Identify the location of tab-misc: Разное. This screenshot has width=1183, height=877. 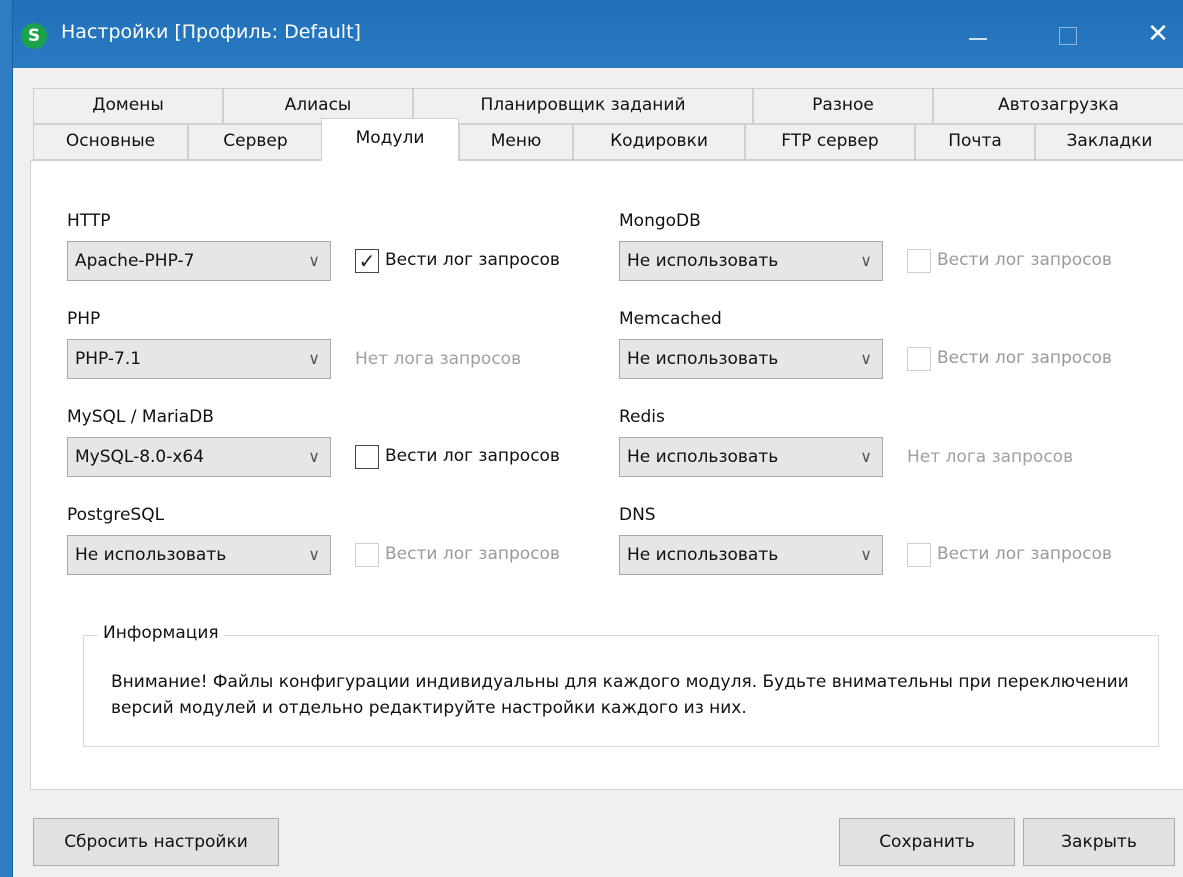
(843, 106).